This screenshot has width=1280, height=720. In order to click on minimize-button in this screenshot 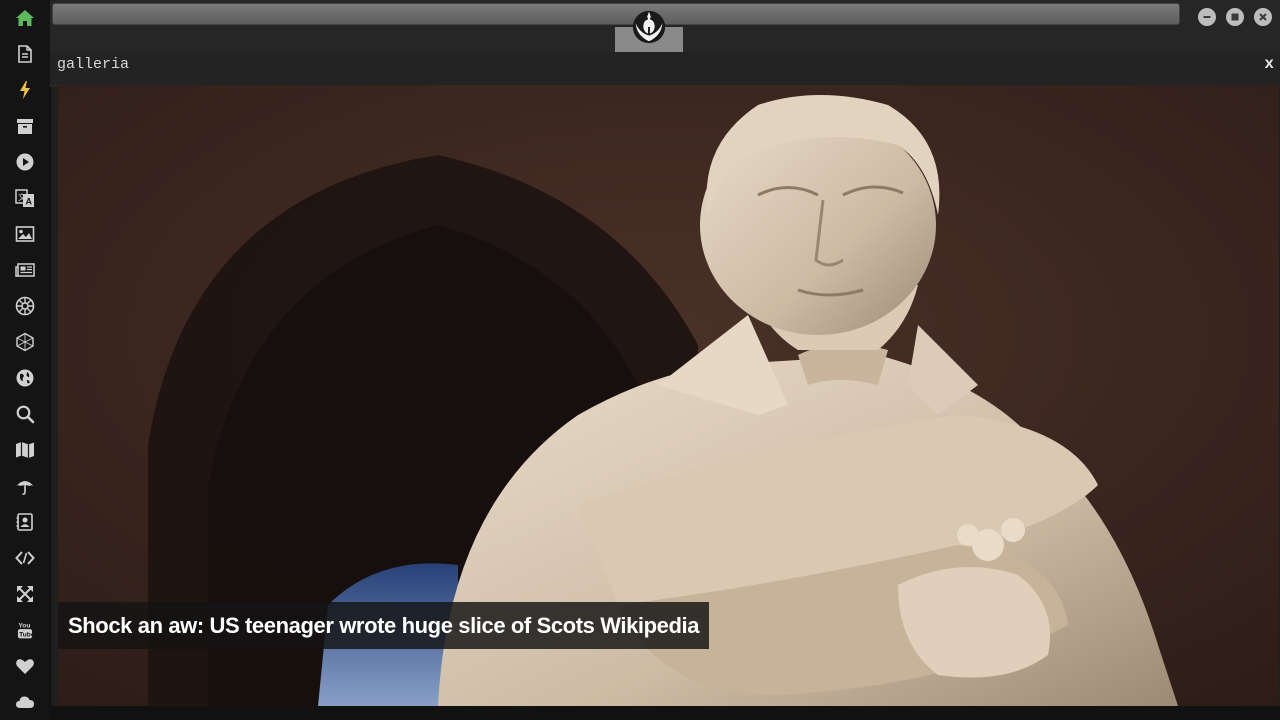, I will do `click(1207, 17)`.